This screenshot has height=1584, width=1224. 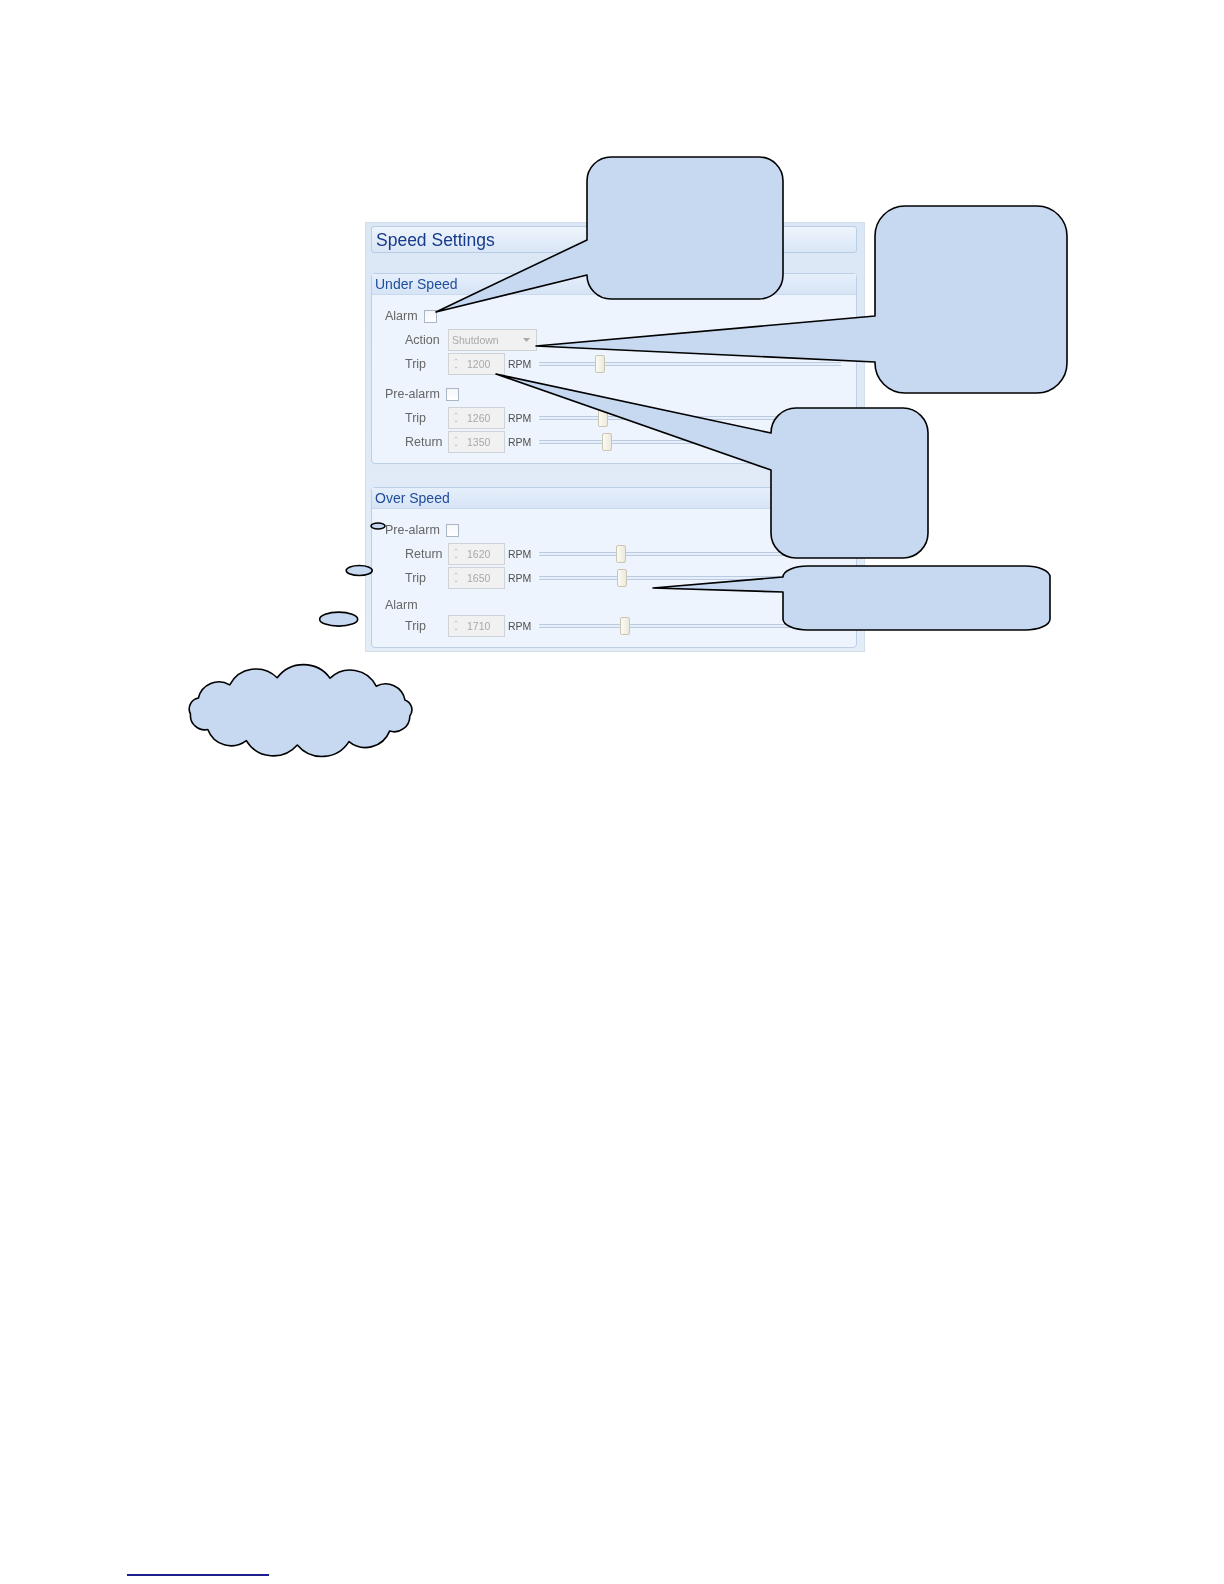 I want to click on field-label: Action, so click(x=423, y=339).